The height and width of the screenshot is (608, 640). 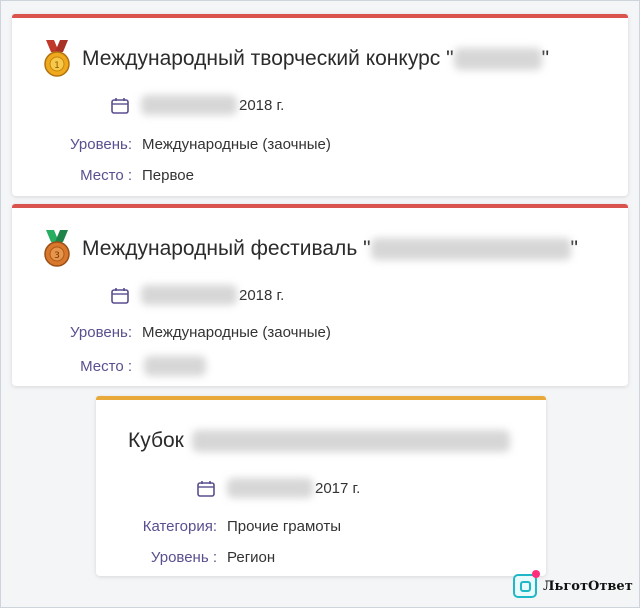 I want to click on field-value: Регион, so click(x=251, y=557).